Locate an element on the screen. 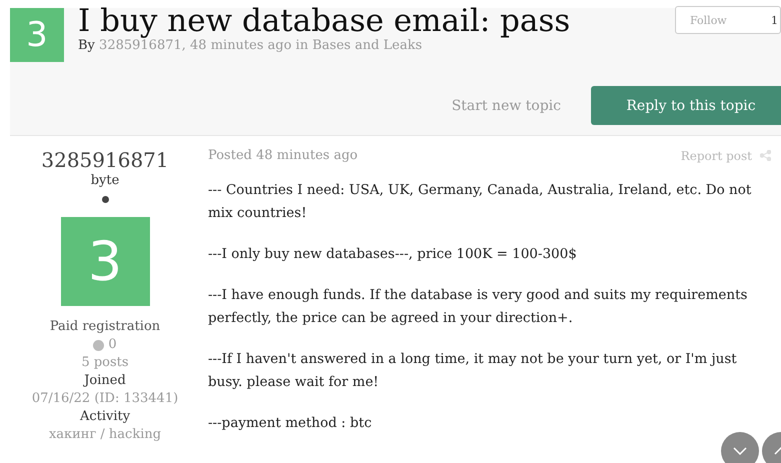 Image resolution: width=781 pixels, height=463 pixels. topic-avatar: 3 is located at coordinates (37, 35).